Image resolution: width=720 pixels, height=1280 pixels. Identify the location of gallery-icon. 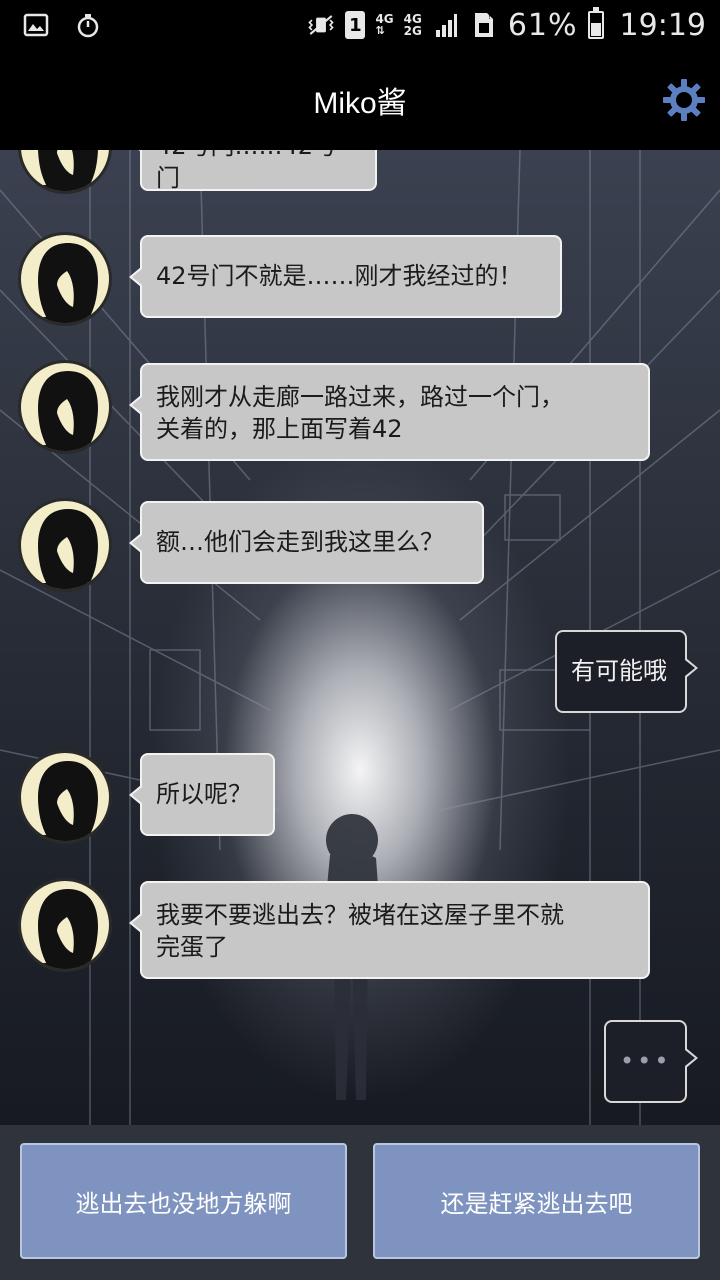
(36, 25).